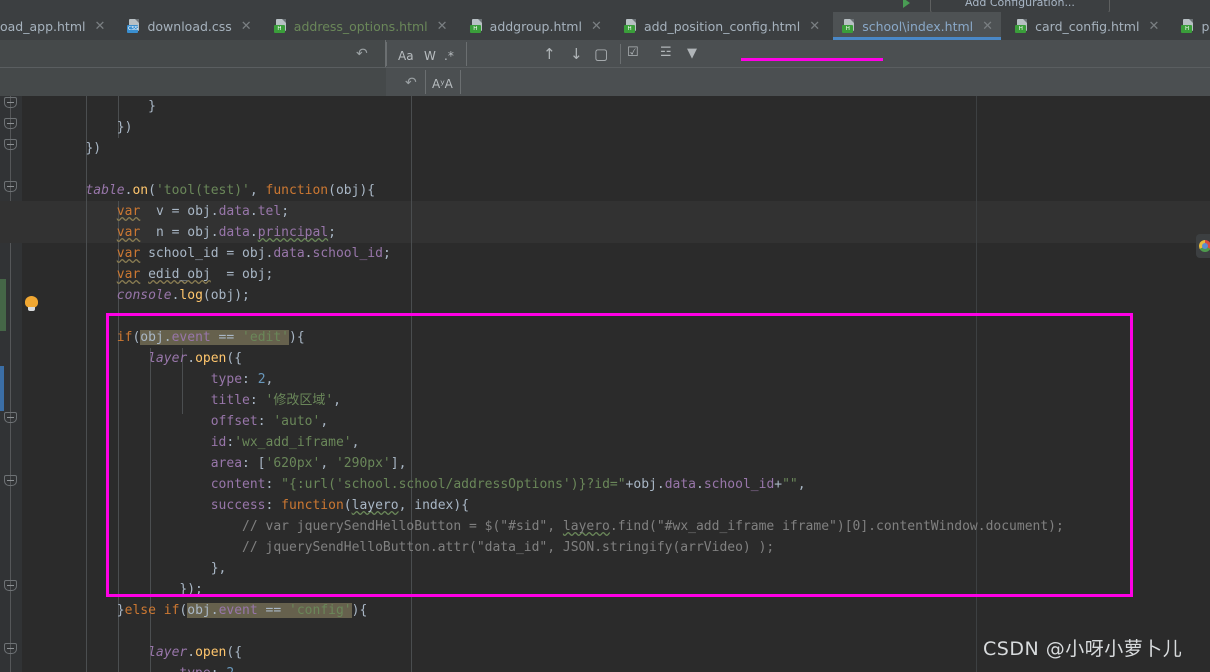  Describe the element at coordinates (210, 337) in the screenshot. I see `code-line: if(obj.event == 'edit'){` at that location.